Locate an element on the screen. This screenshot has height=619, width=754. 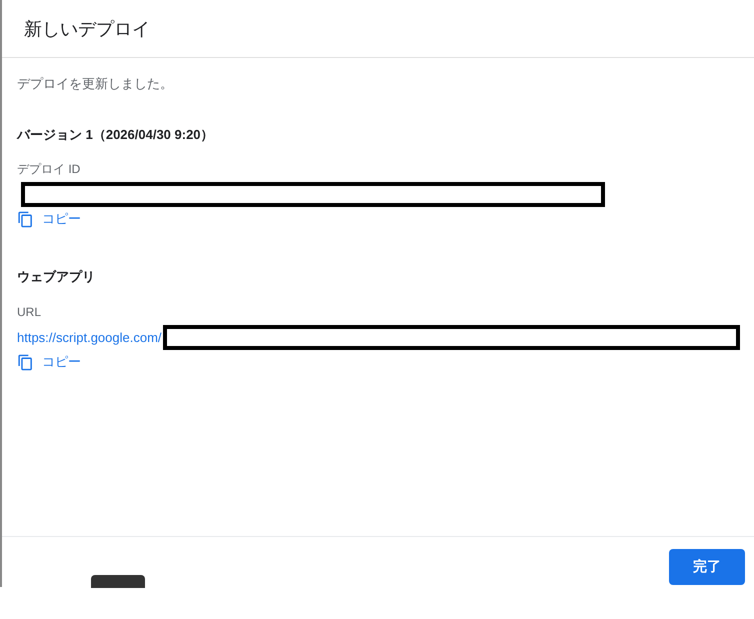
done-button: 完了 is located at coordinates (707, 567).